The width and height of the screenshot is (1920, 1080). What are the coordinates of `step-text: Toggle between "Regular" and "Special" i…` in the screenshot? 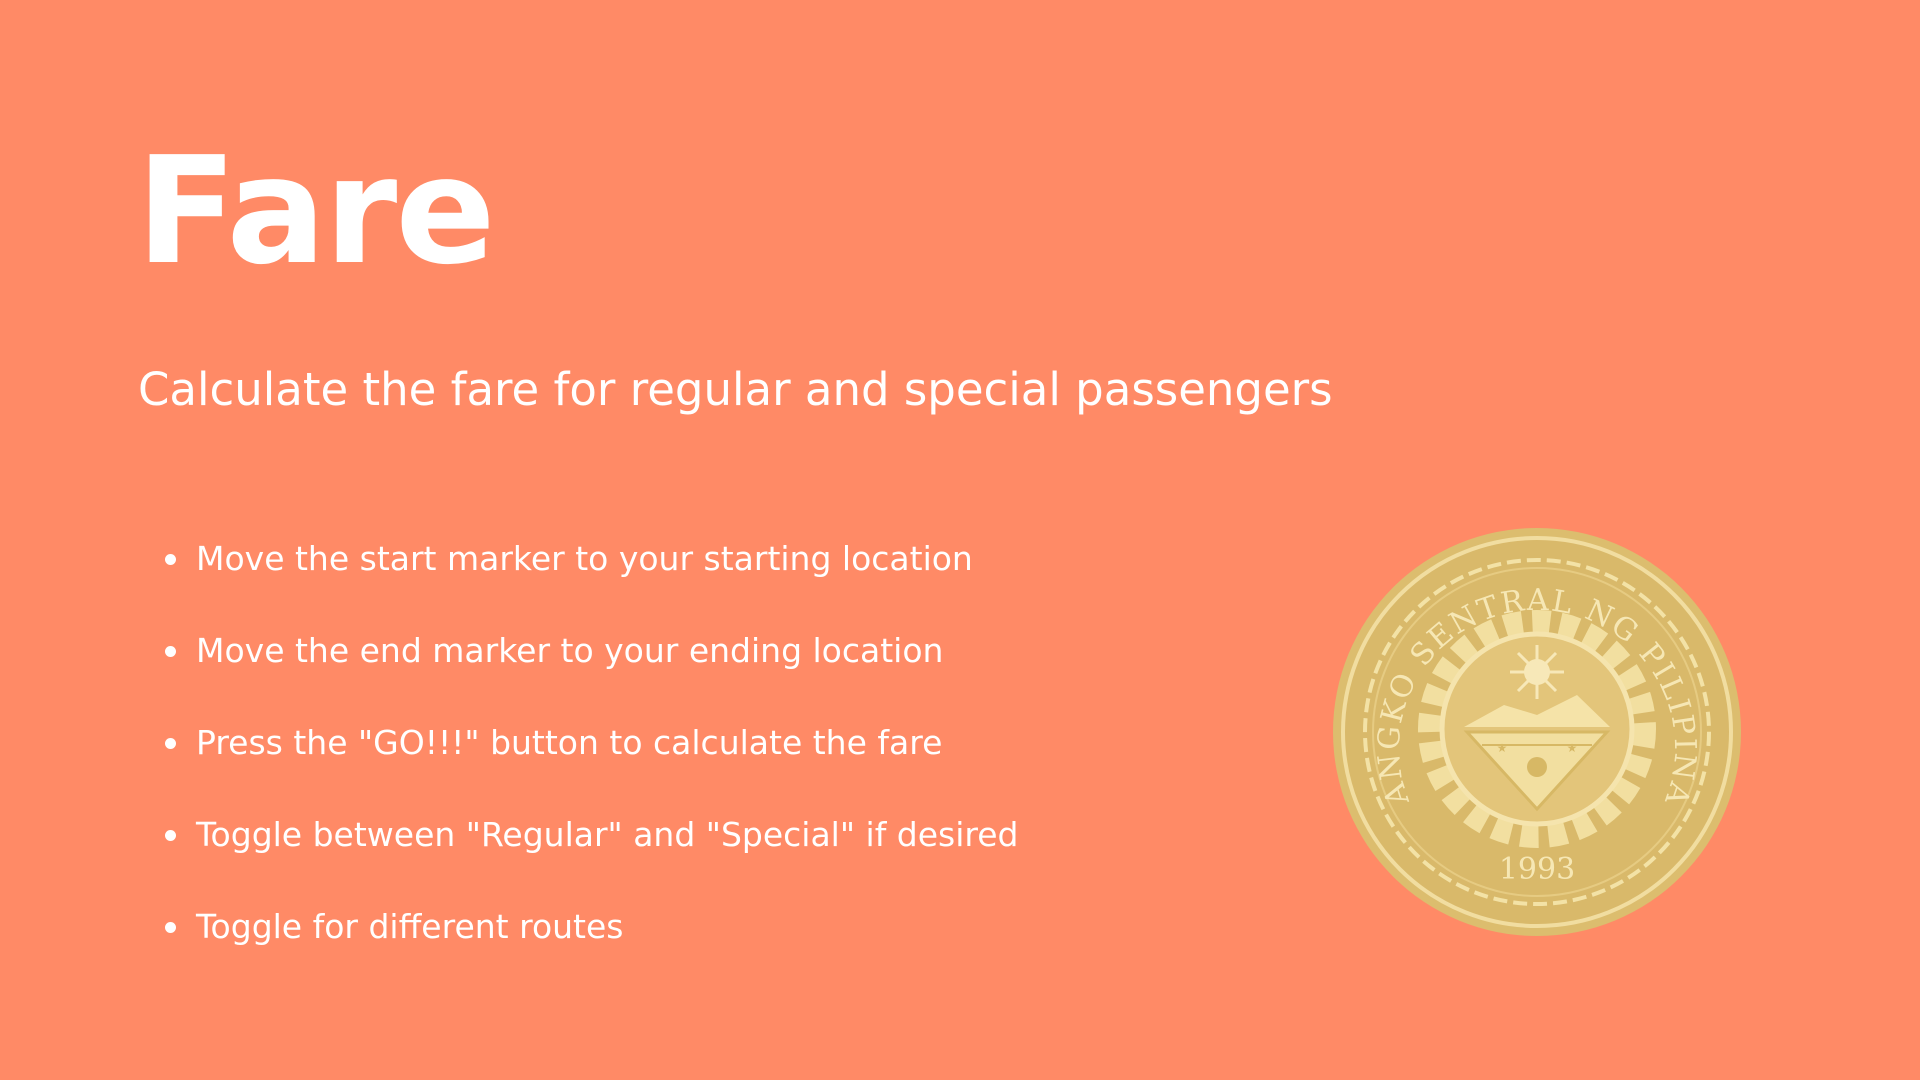 It's located at (607, 834).